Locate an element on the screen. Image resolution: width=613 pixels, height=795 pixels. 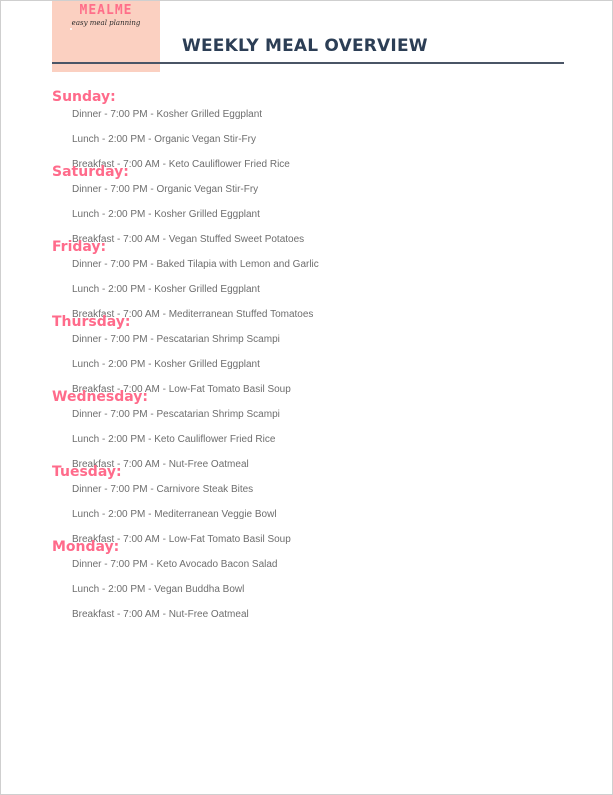
logo-tagline: easy meal planning is located at coordinates (106, 23).